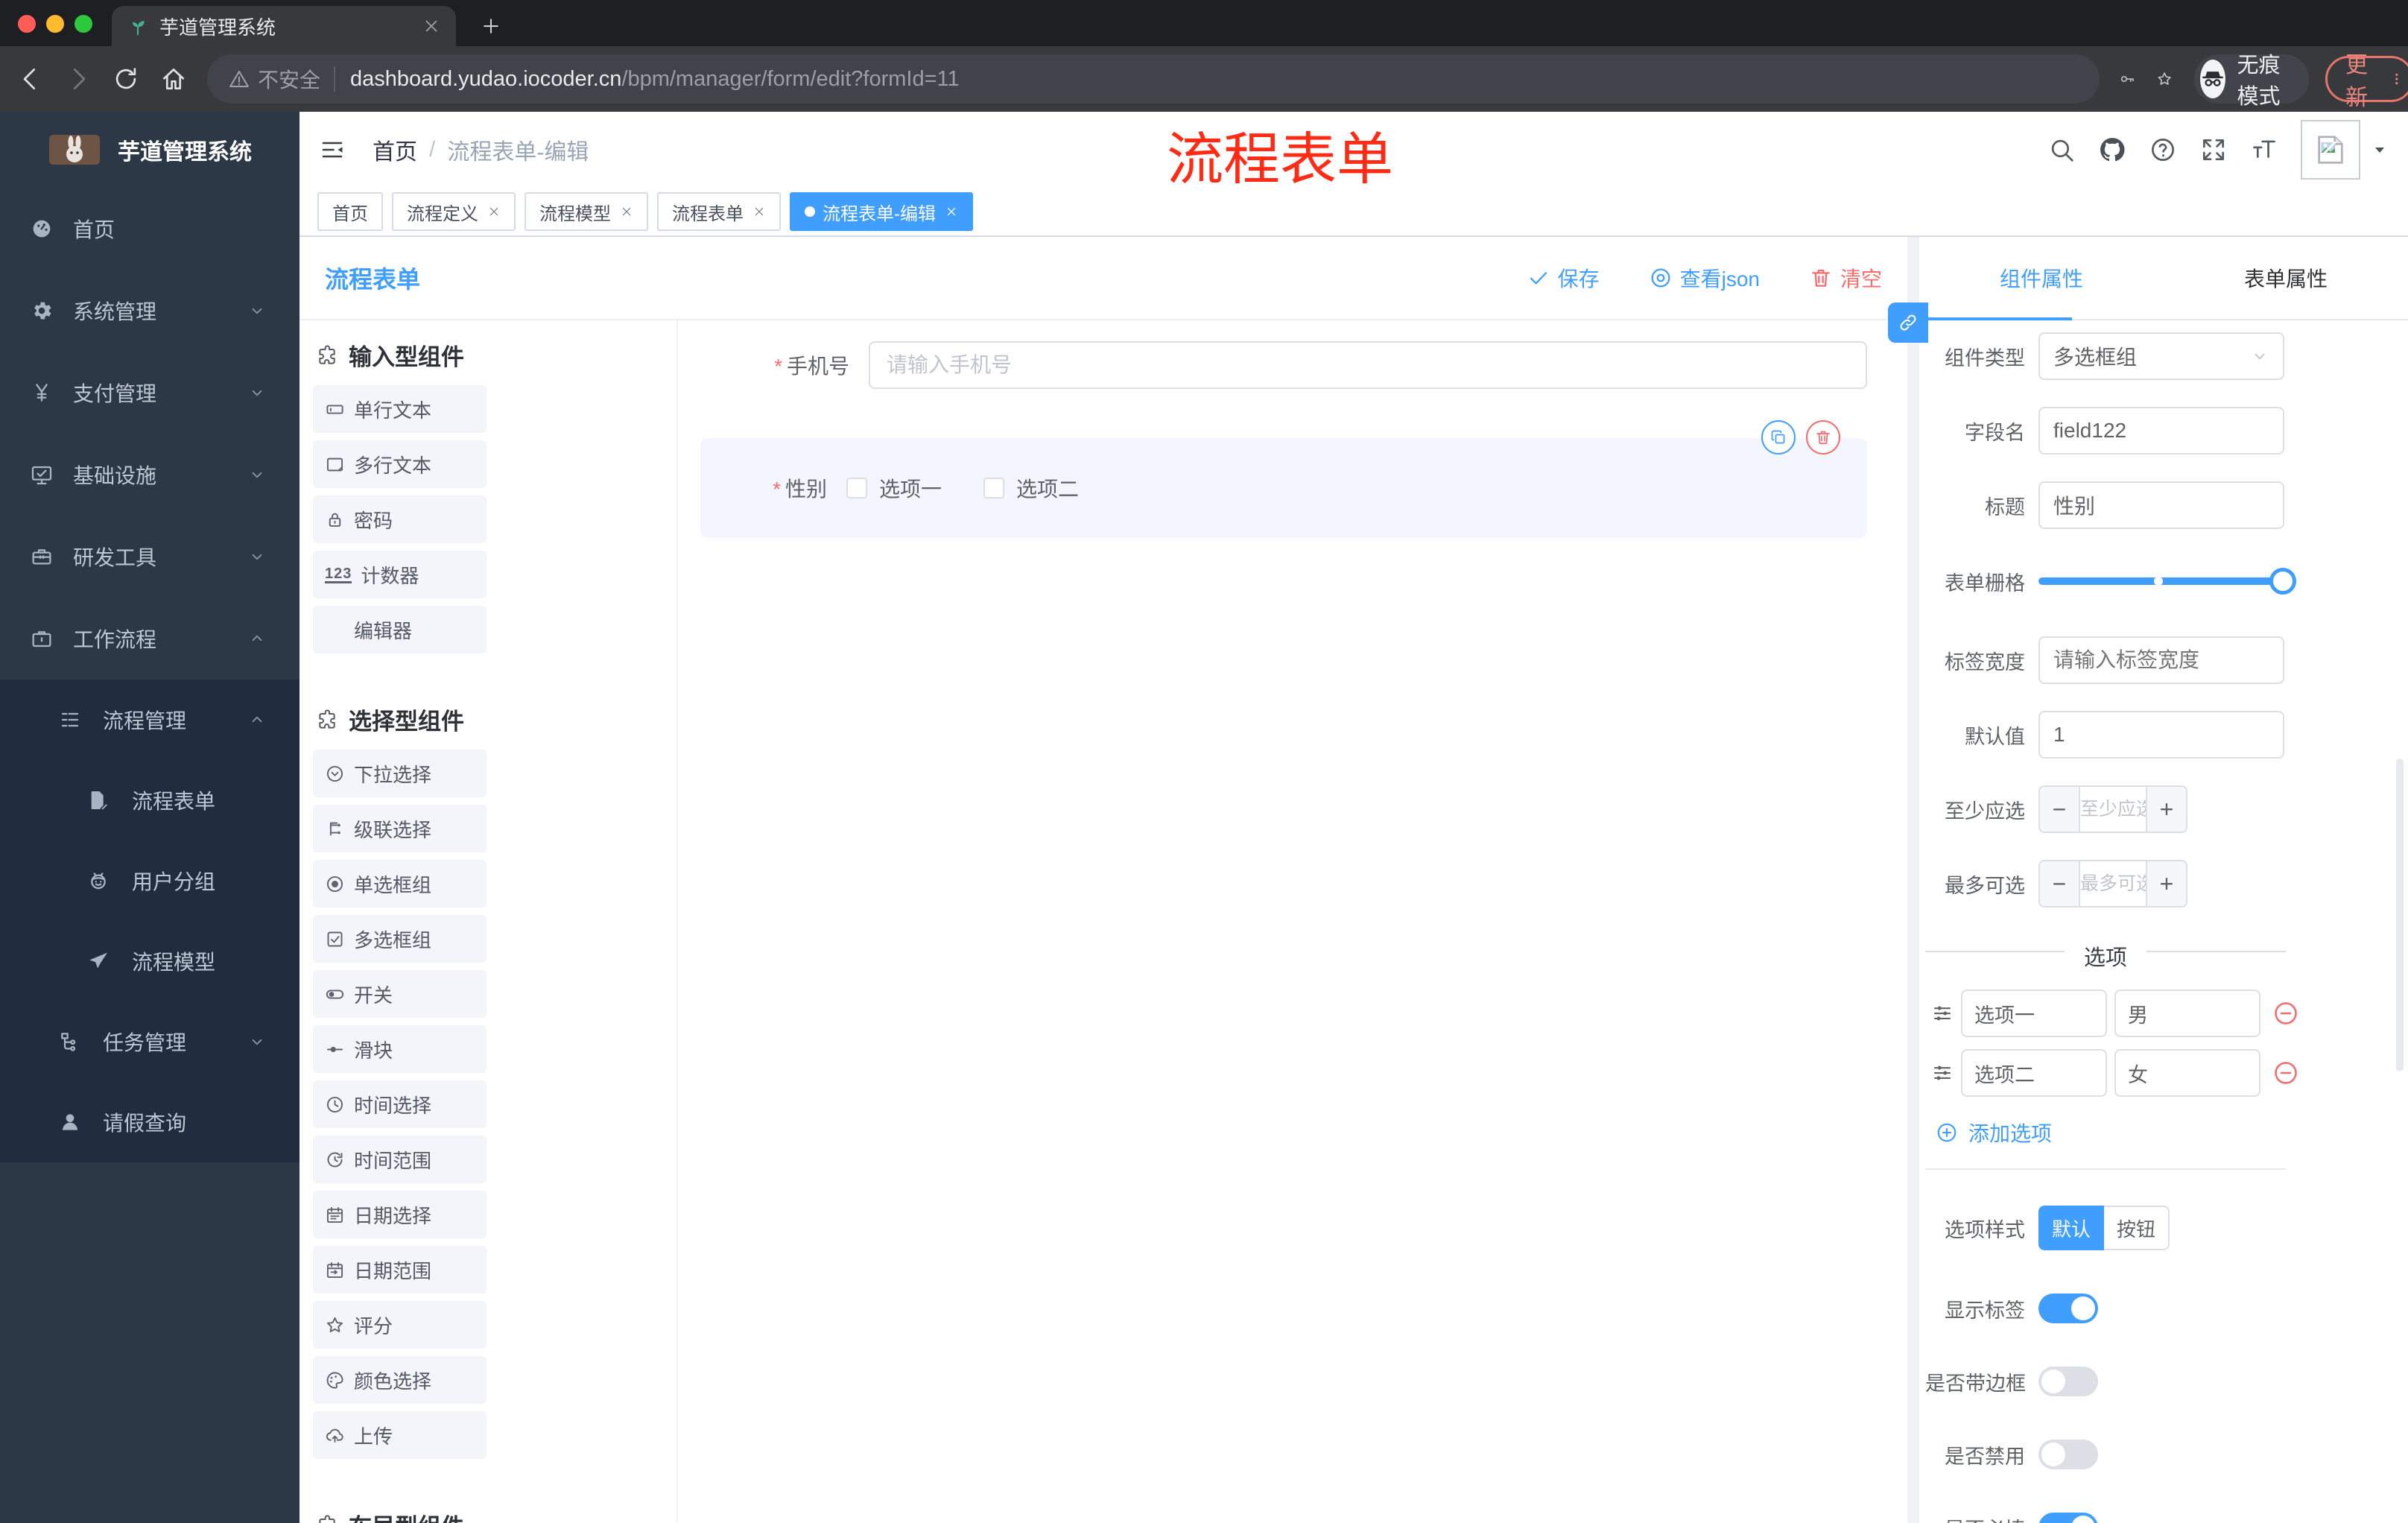 The height and width of the screenshot is (1523, 2408). What do you see at coordinates (2286, 278) in the screenshot?
I see `tab-form-props: 表单属性` at bounding box center [2286, 278].